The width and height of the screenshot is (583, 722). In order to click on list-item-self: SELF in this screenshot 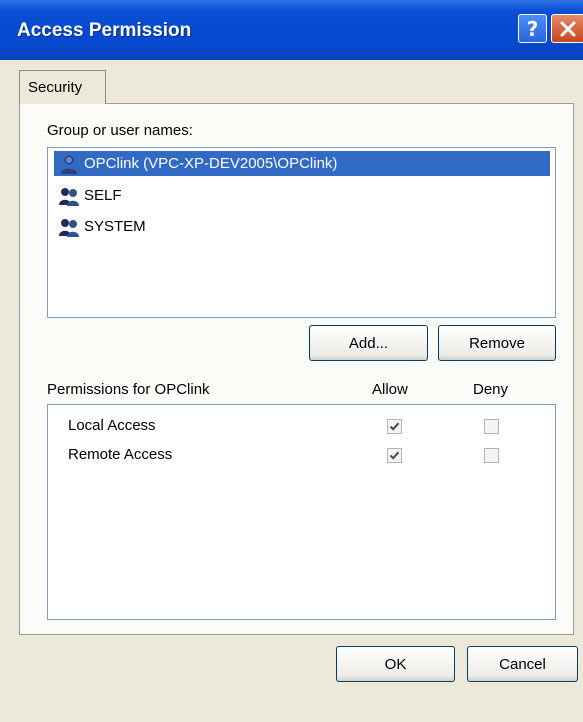, I will do `click(92, 195)`.